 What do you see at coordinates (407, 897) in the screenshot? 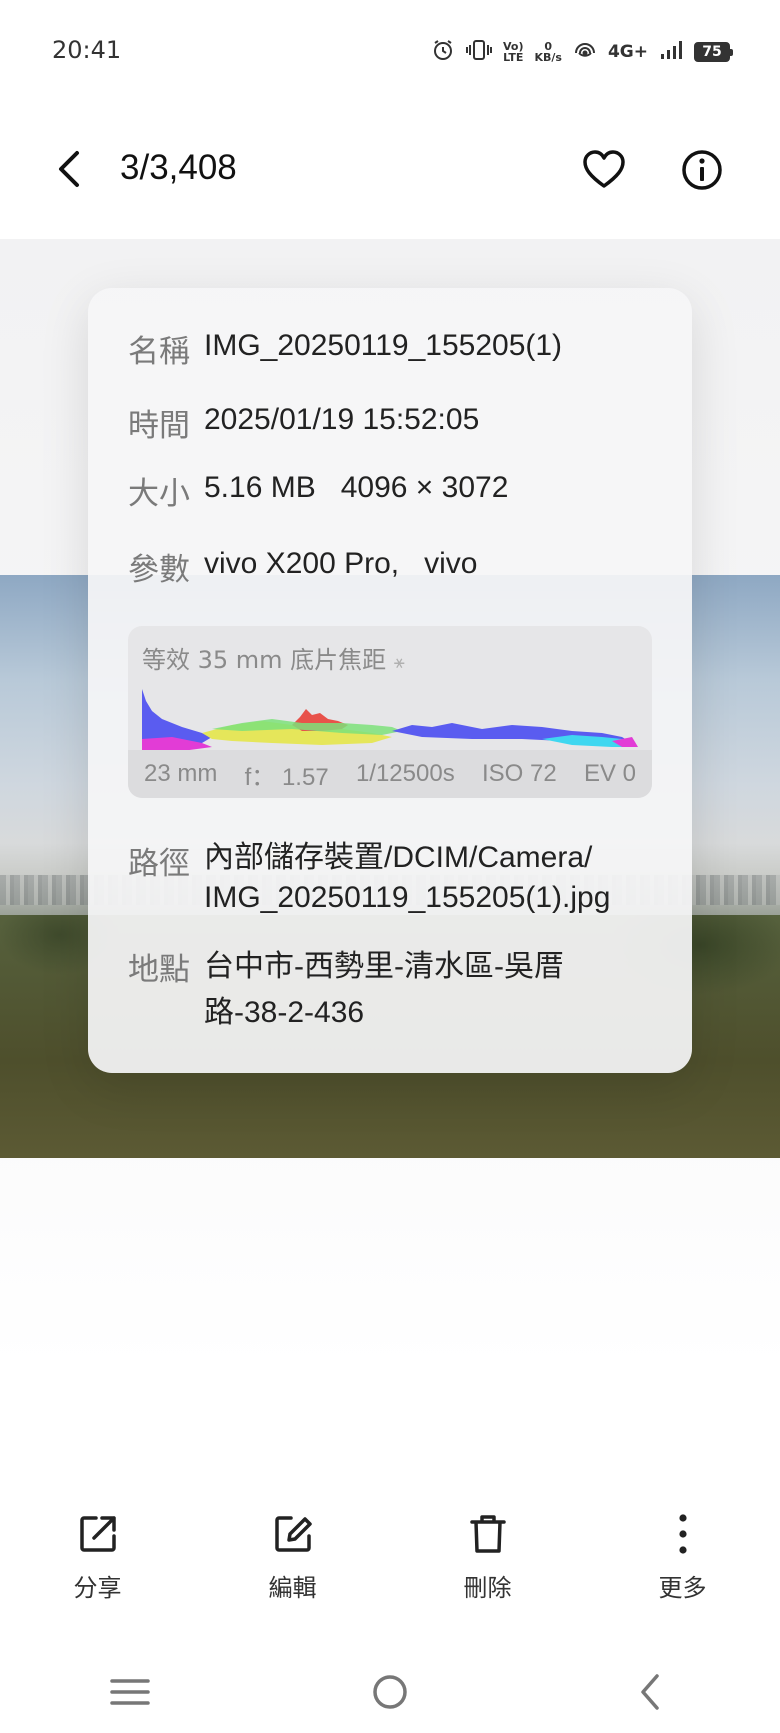
I see `path-line-2: IMG_20250119_155205(1).jpg` at bounding box center [407, 897].